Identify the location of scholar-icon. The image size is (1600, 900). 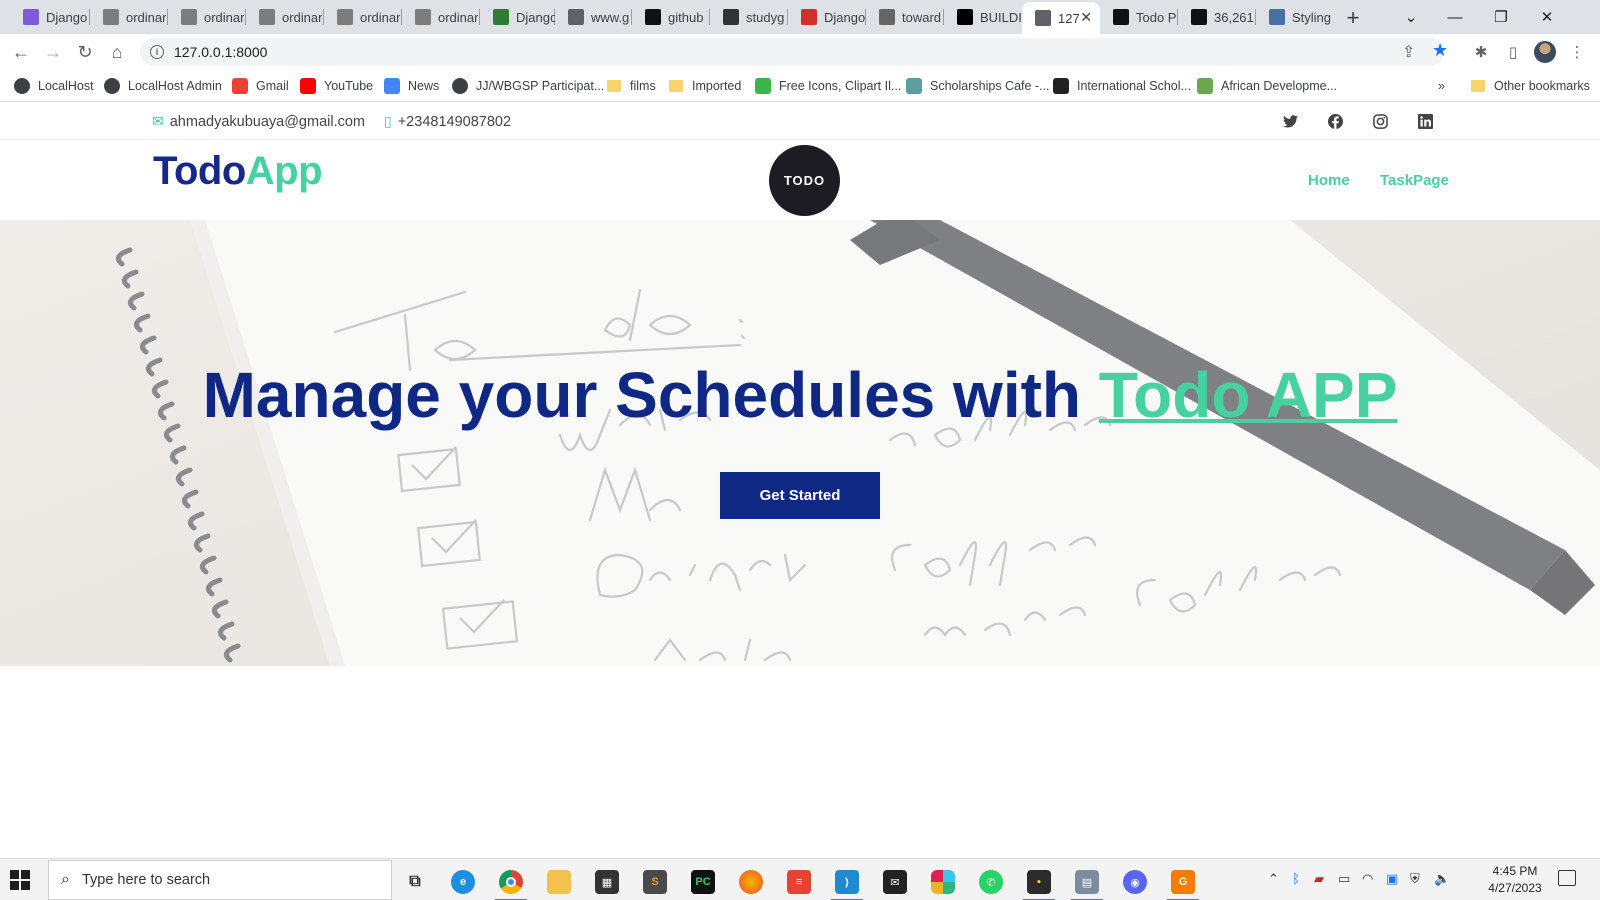
(1061, 86).